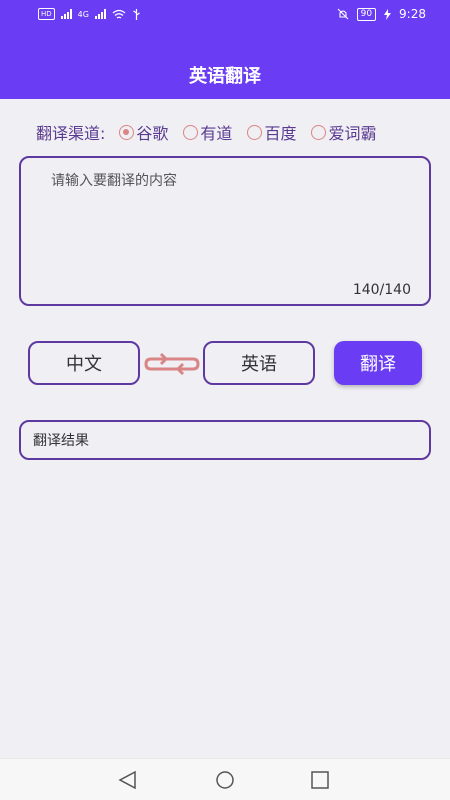  What do you see at coordinates (119, 14) in the screenshot?
I see `wifi-icon` at bounding box center [119, 14].